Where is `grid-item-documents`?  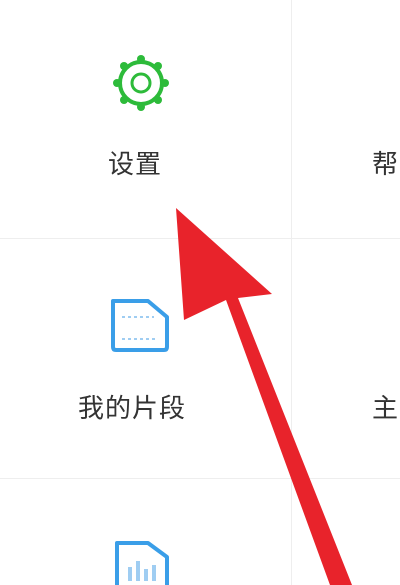
grid-item-documents is located at coordinates (145, 532).